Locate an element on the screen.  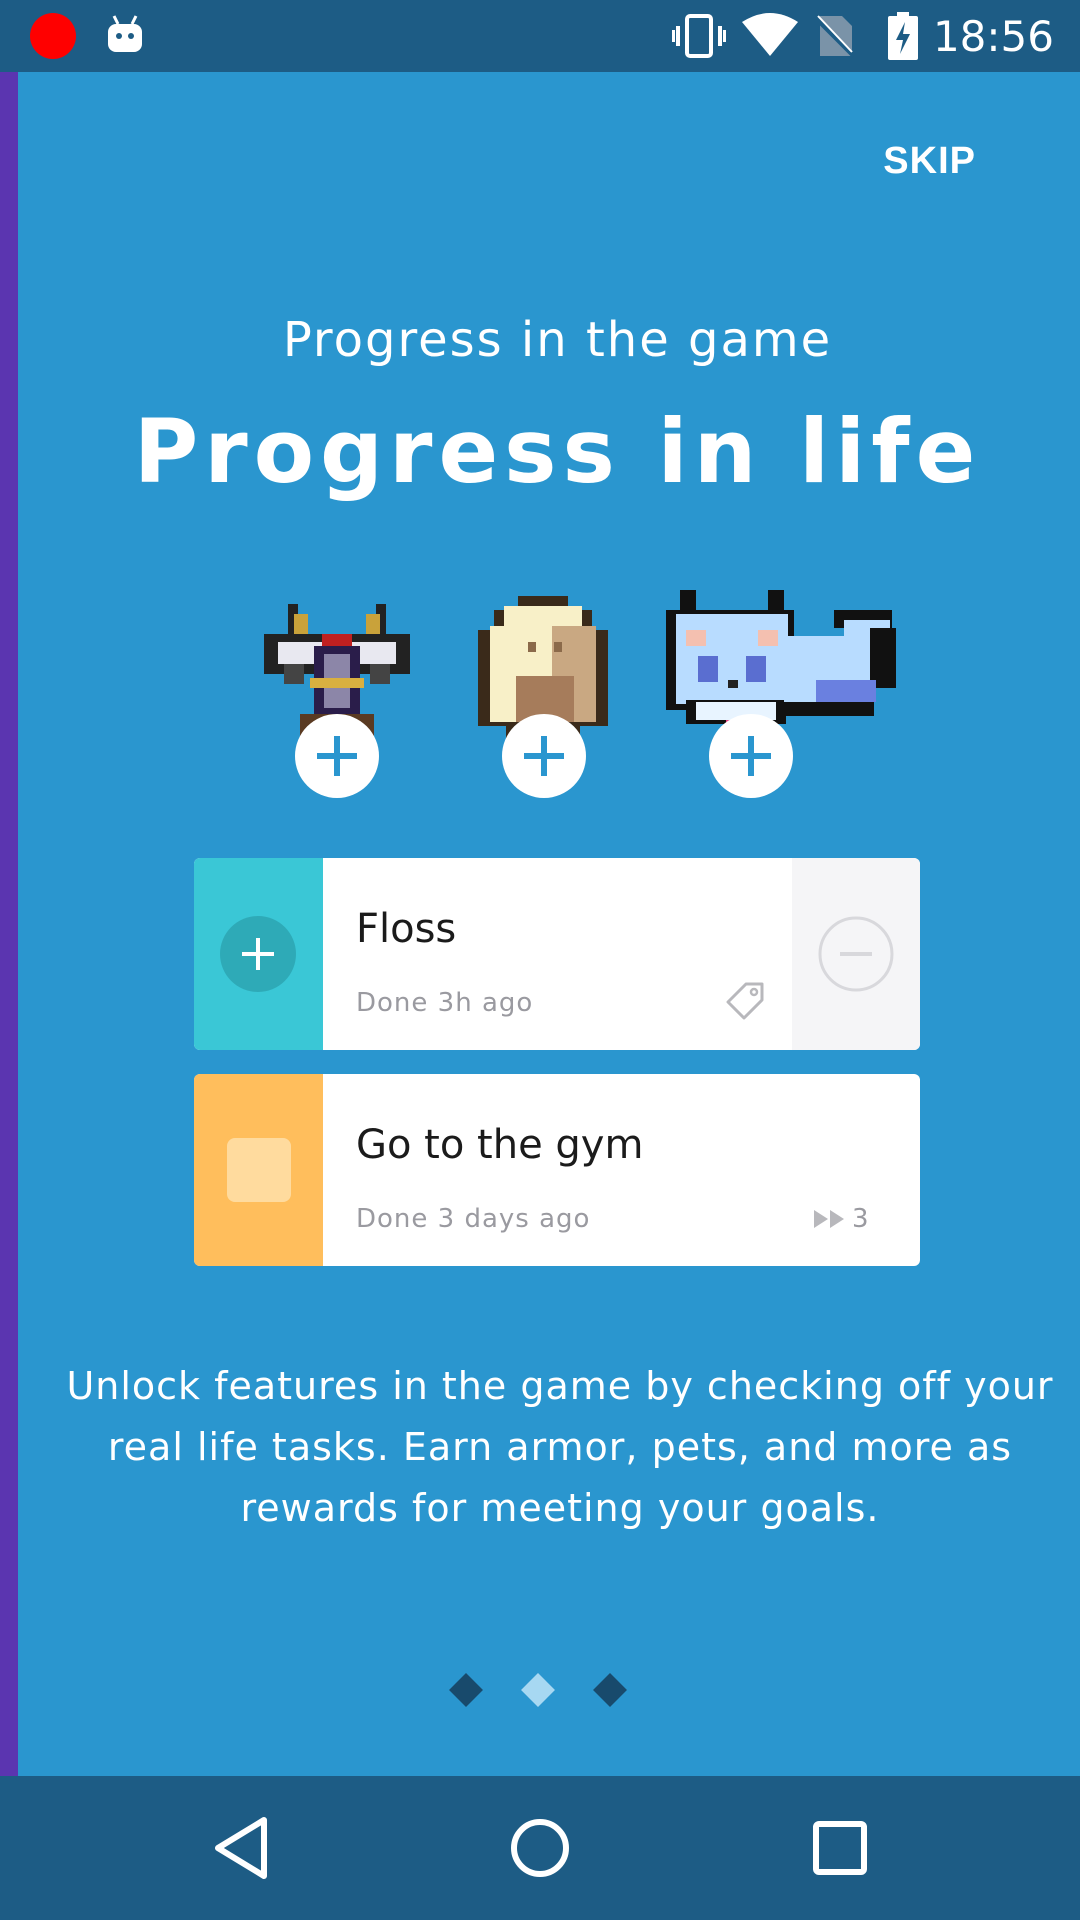
vibrate-icon is located at coordinates (699, 36).